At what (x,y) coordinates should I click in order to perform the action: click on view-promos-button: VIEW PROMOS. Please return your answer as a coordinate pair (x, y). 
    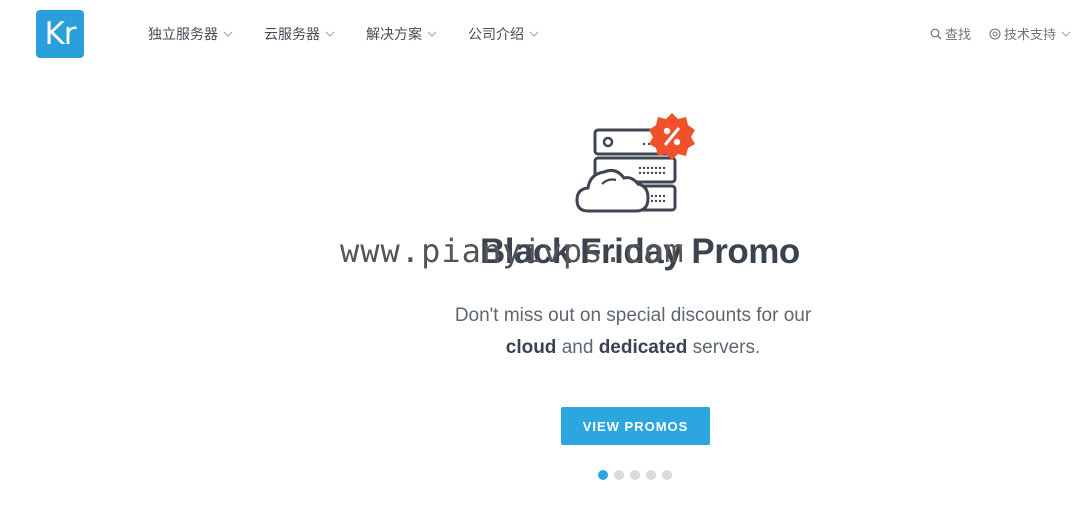
    Looking at the image, I should click on (635, 426).